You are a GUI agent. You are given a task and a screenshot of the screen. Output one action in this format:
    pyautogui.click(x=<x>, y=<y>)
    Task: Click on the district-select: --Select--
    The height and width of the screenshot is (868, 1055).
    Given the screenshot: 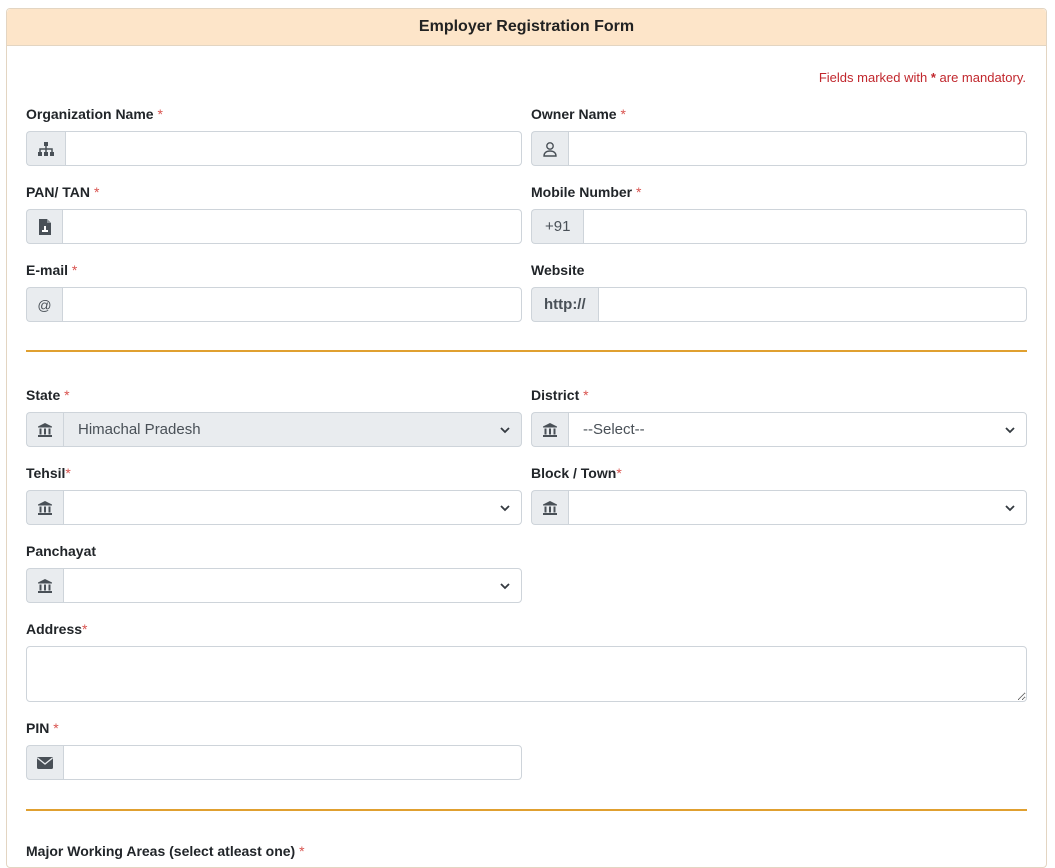 What is the action you would take?
    pyautogui.click(x=797, y=429)
    